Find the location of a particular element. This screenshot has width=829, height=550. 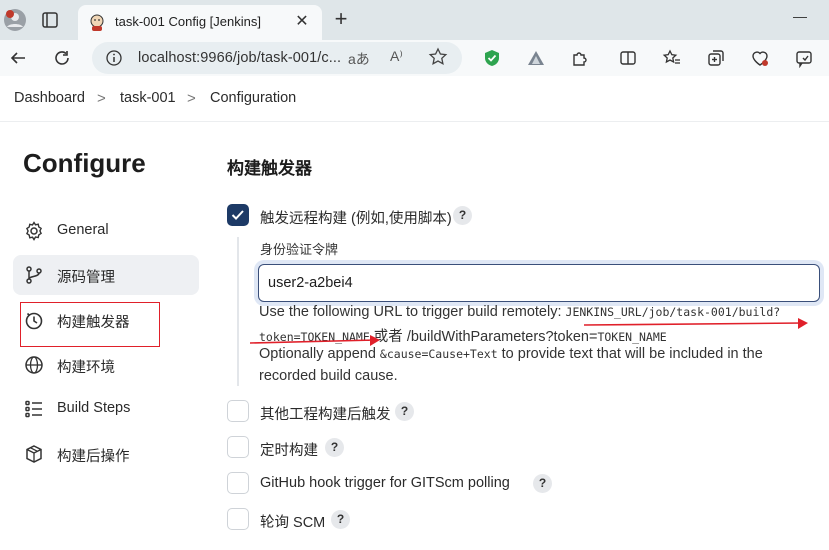

favorites-icon is located at coordinates (672, 58).